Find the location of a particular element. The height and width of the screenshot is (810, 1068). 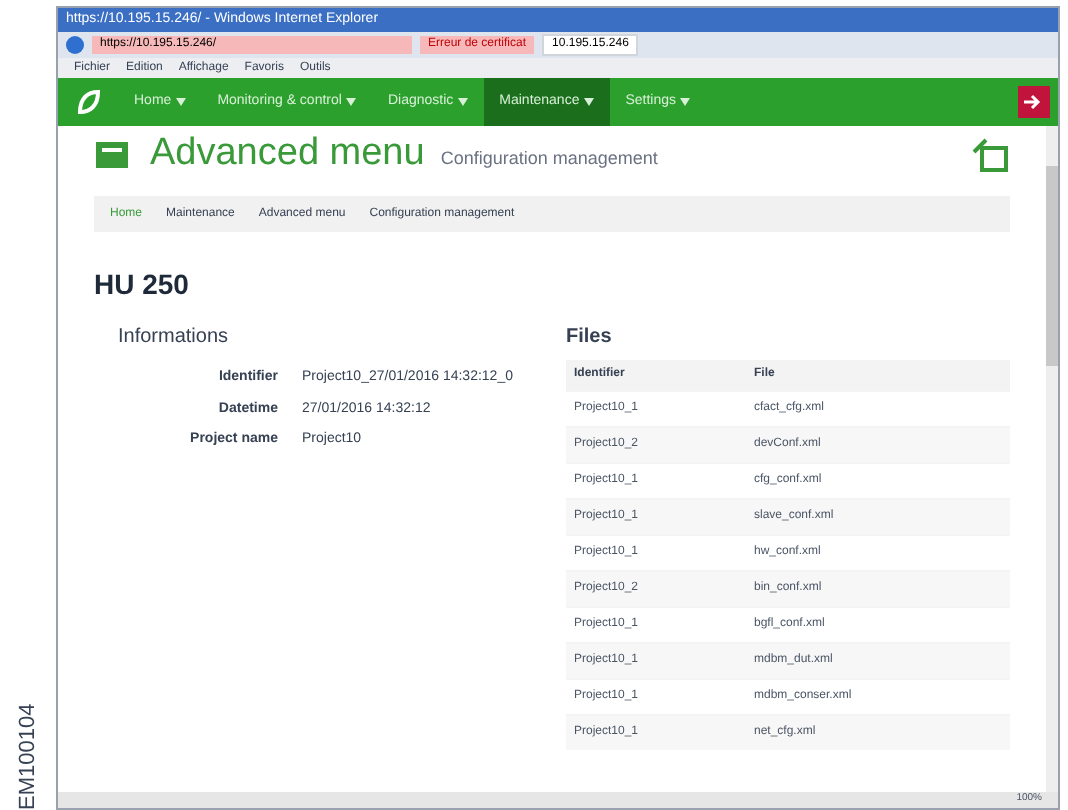

logout-icon is located at coordinates (1034, 102).